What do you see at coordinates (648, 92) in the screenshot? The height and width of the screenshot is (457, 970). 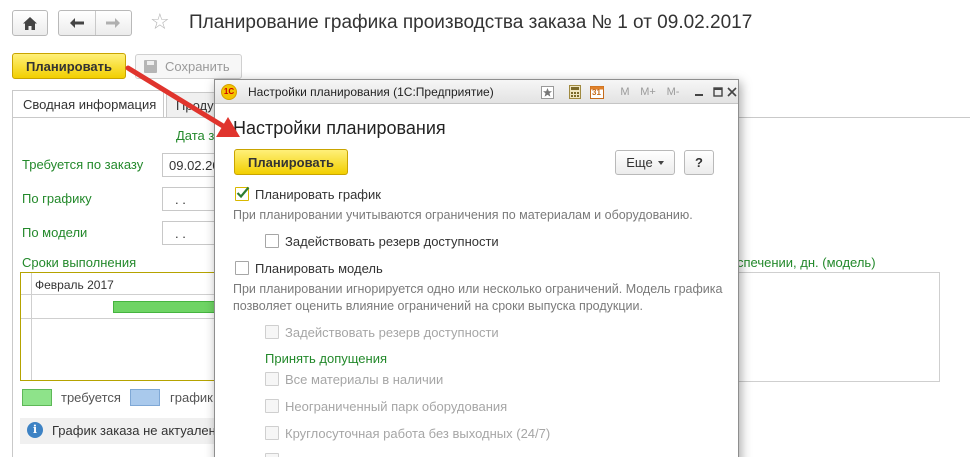 I see `memory-plus-button: M+` at bounding box center [648, 92].